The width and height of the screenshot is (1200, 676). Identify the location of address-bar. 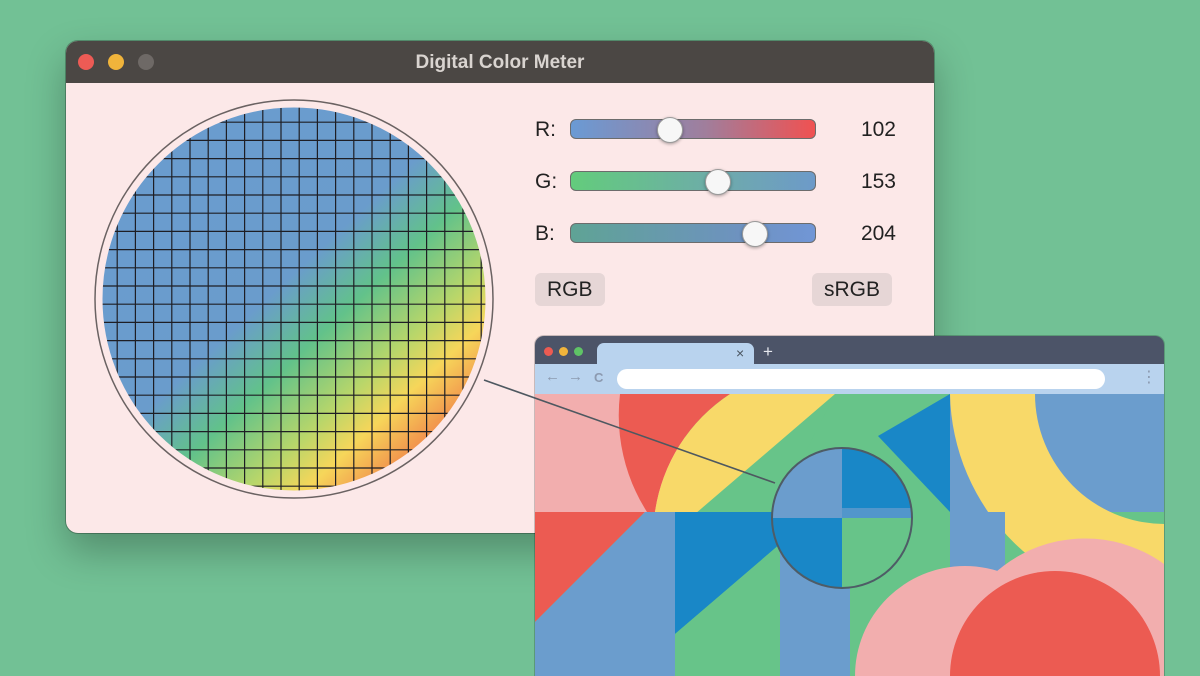
(861, 379).